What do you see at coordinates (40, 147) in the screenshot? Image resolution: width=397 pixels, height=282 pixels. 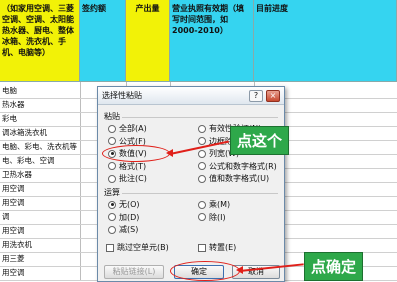 I see `cell-category: 电脑、彩电、洗衣机等` at bounding box center [40, 147].